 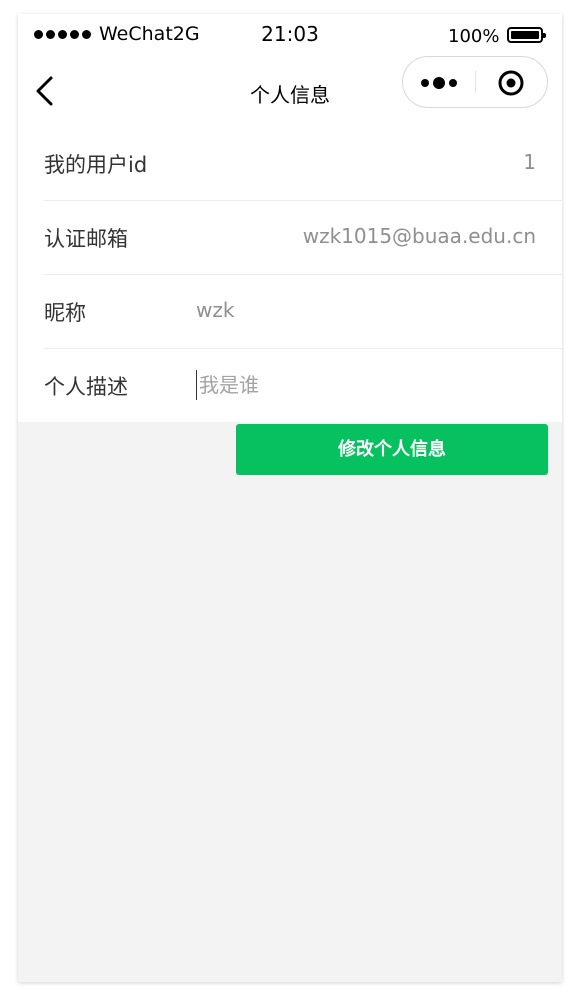 I want to click on user-id-value: 1, so click(x=529, y=162).